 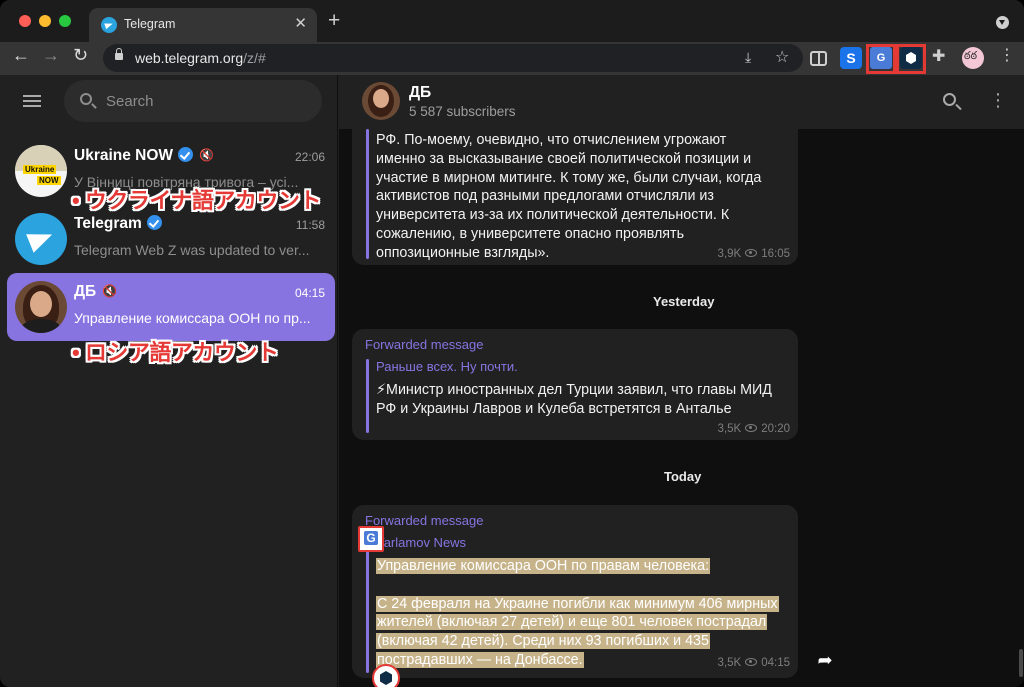 What do you see at coordinates (825, 660) in the screenshot?
I see `forward-share-icon: ➦` at bounding box center [825, 660].